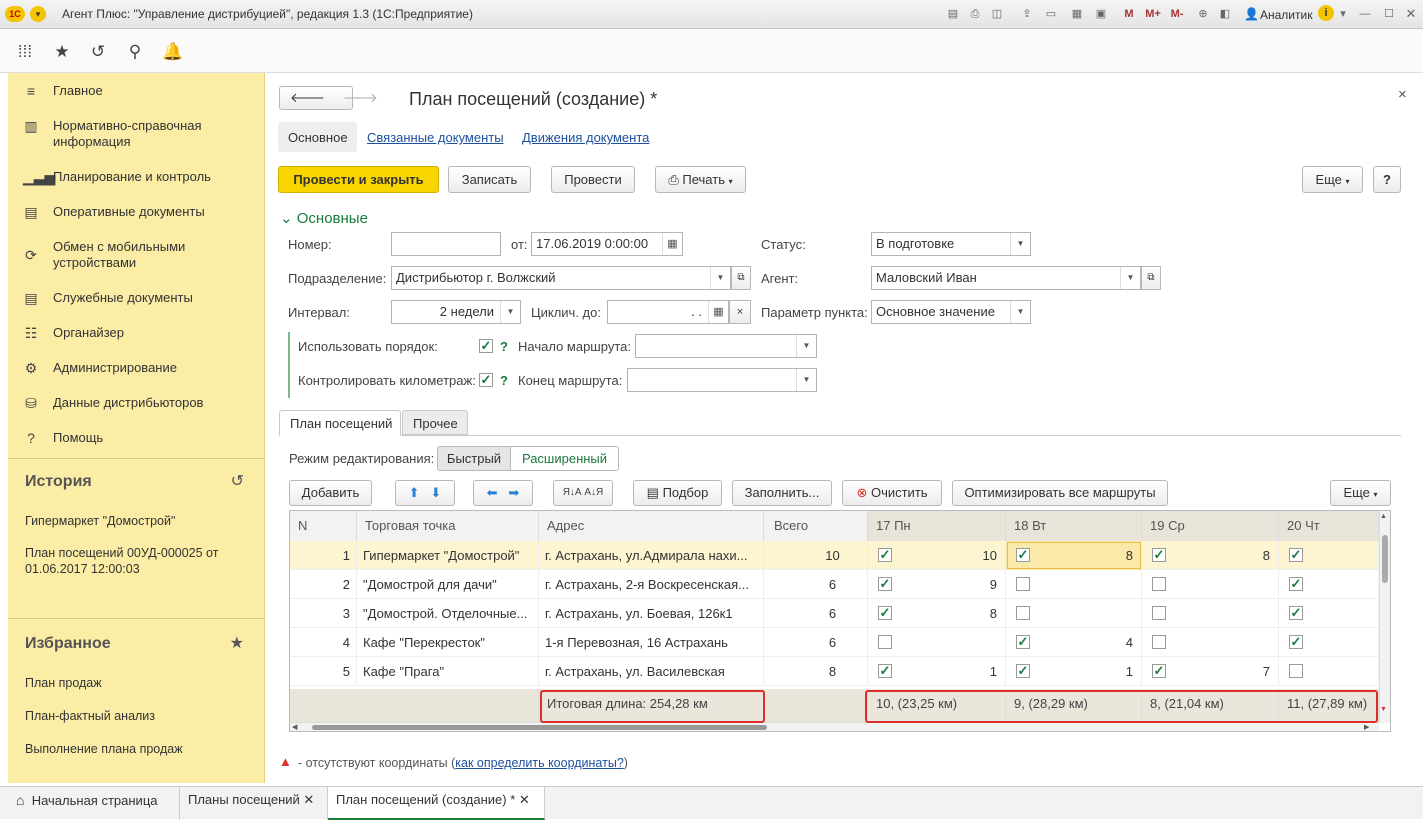 This screenshot has width=1423, height=820. What do you see at coordinates (1210, 555) in the screenshot?
I see `cell-day: ✓ 8` at bounding box center [1210, 555].